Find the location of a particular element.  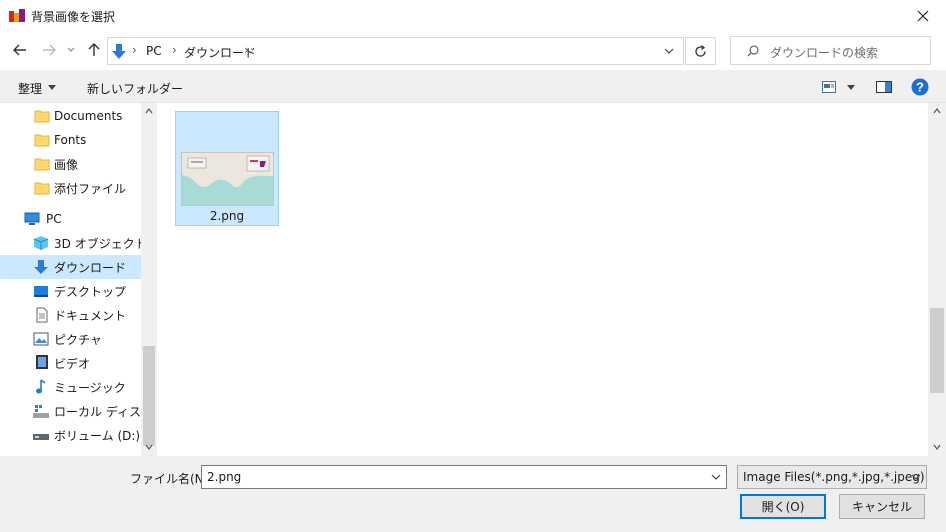

search-input: ダウンロードの検索 is located at coordinates (824, 52).